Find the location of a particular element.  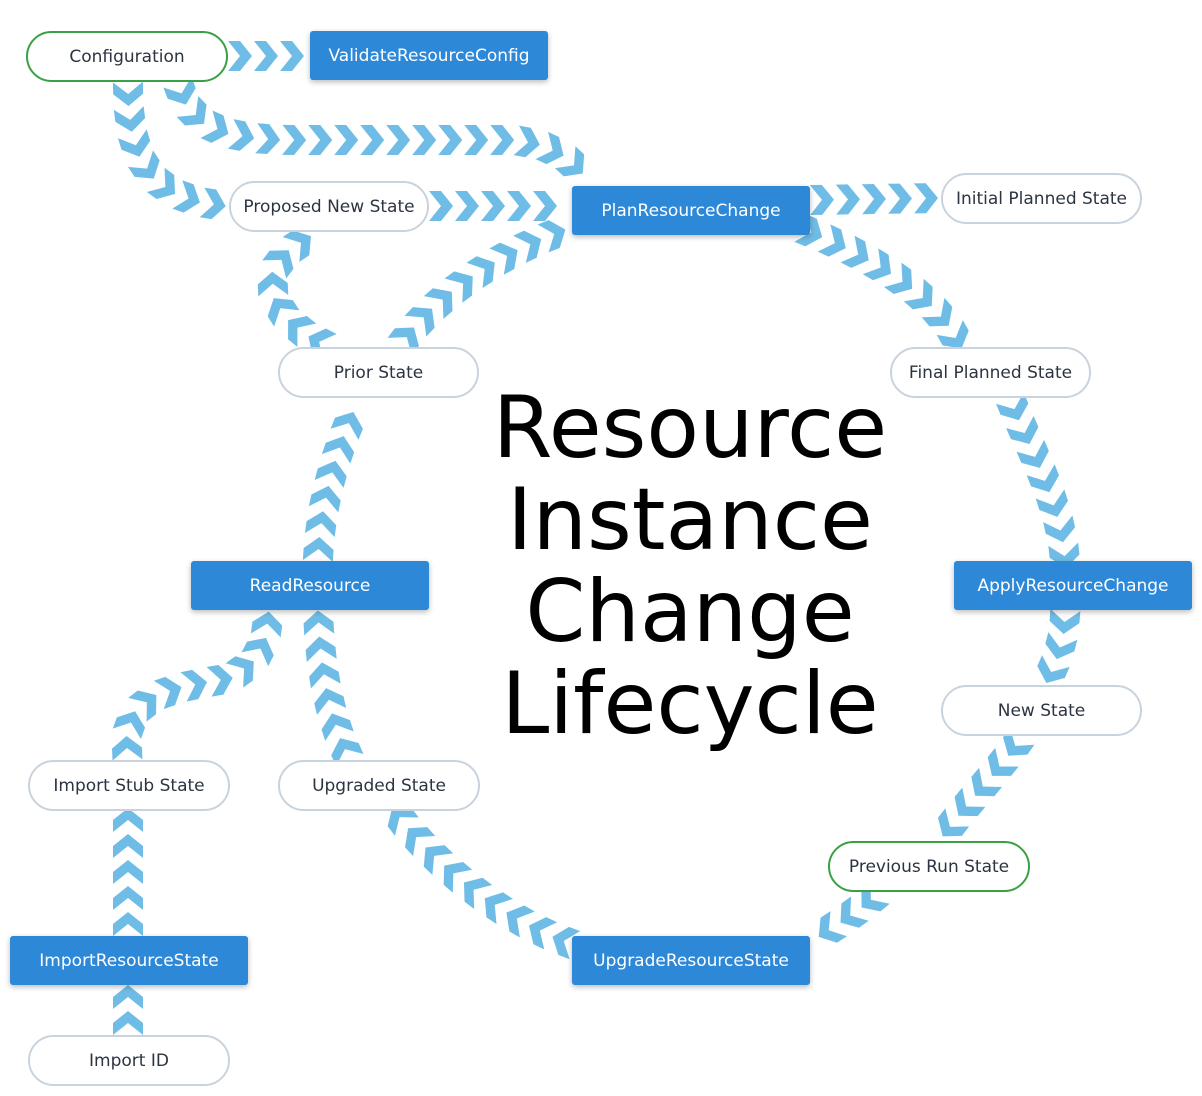

edge-import-resource-state-to-import-stub-state is located at coordinates (128, 872).